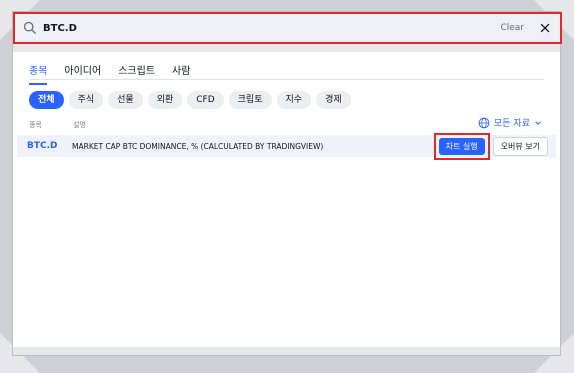 Image resolution: width=574 pixels, height=373 pixels. I want to click on chip-index: 지수, so click(294, 100).